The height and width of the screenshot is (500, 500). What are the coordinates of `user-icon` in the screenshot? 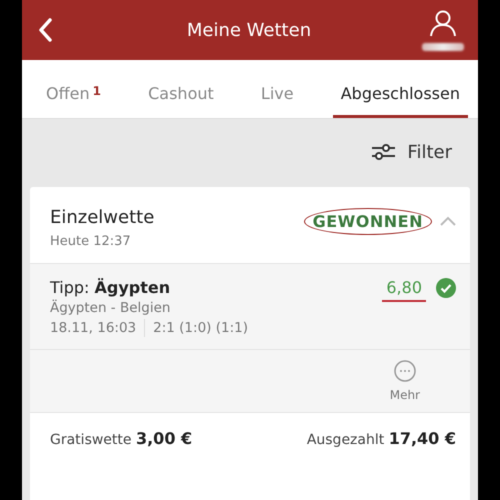 It's located at (442, 23).